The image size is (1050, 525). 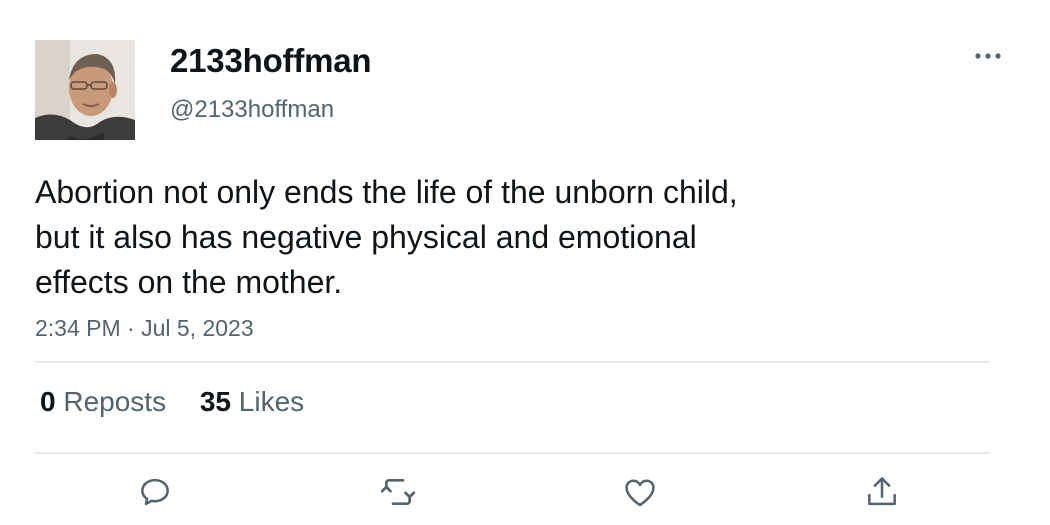 I want to click on repost-button, so click(x=398, y=494).